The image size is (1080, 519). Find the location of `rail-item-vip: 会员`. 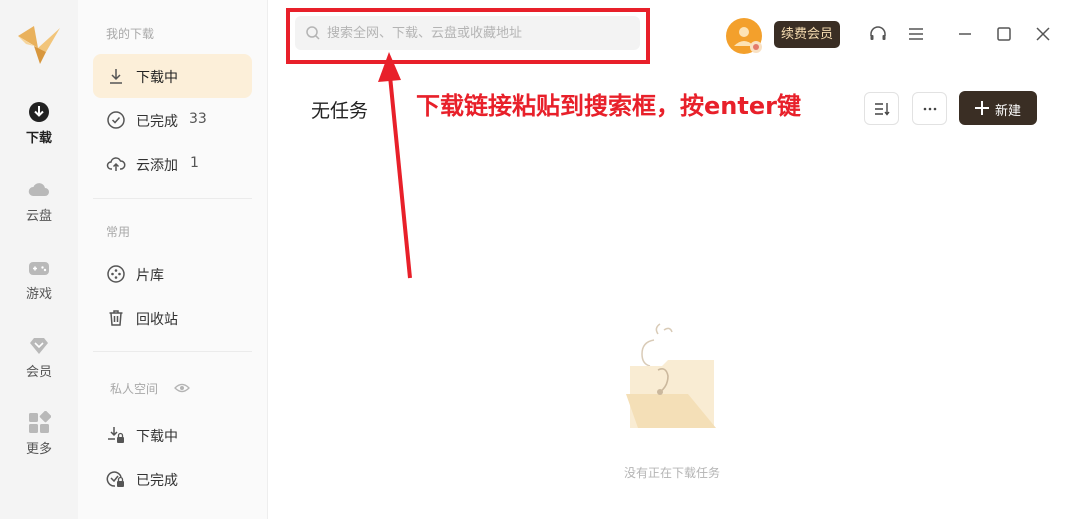

rail-item-vip: 会员 is located at coordinates (39, 363).